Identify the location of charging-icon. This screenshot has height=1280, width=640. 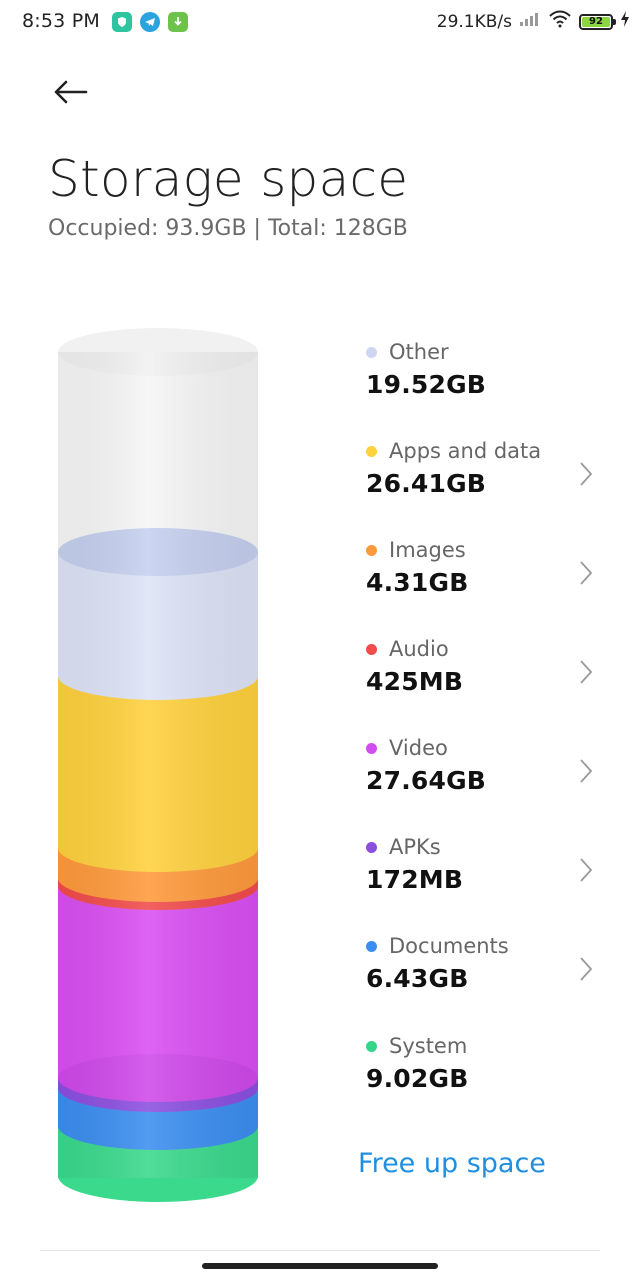
(625, 21).